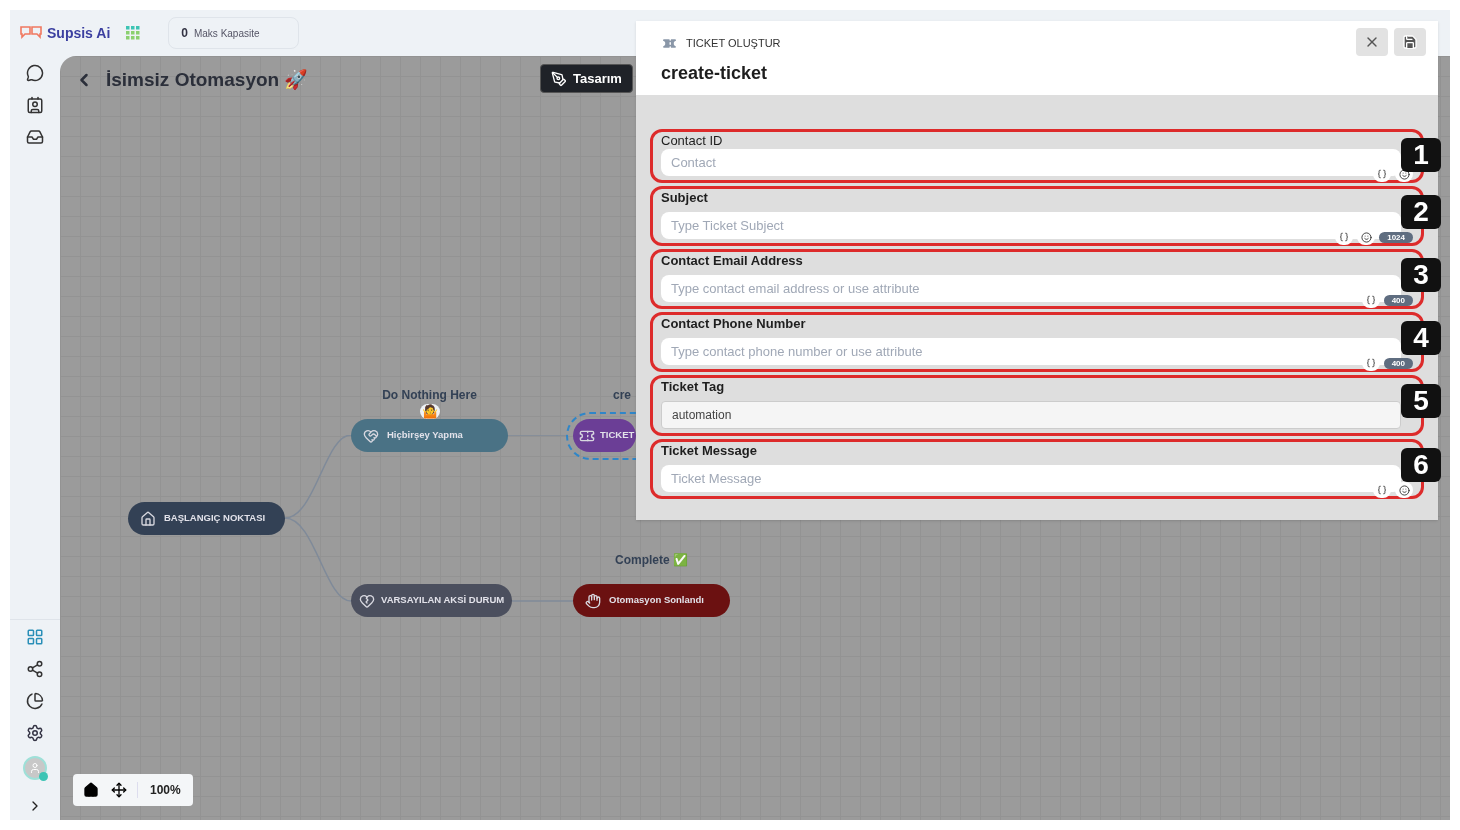 Image resolution: width=1460 pixels, height=830 pixels. Describe the element at coordinates (1031, 162) in the screenshot. I see `text-field: Contact` at that location.